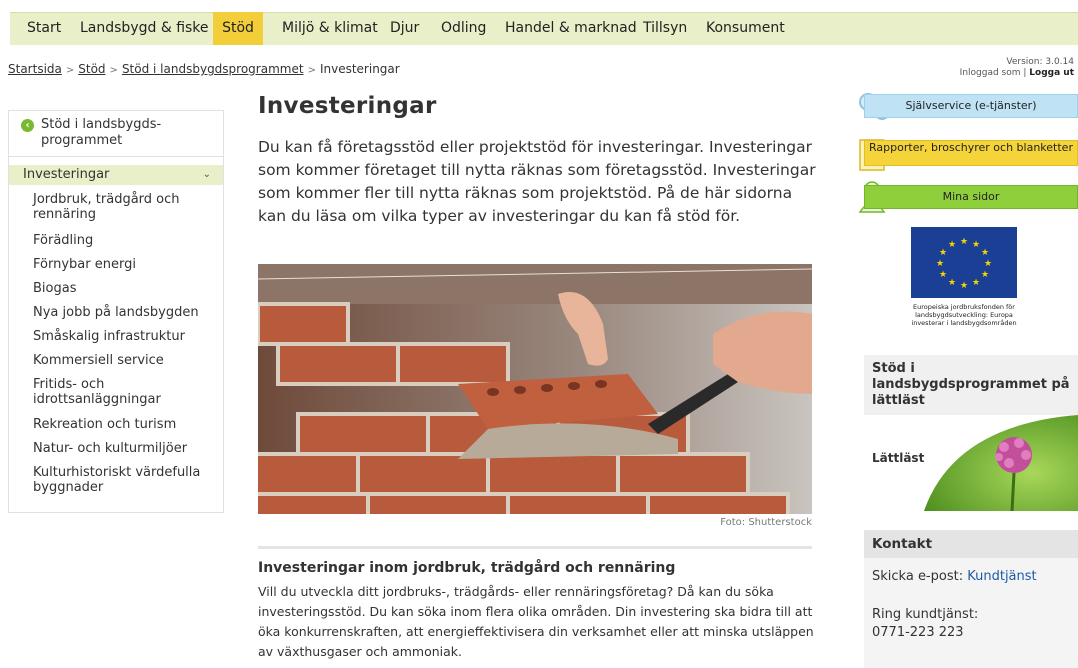 The image size is (1078, 668). I want to click on session-info: Version: 3.0.14 Inloggad som | Logga ut, so click(1016, 67).